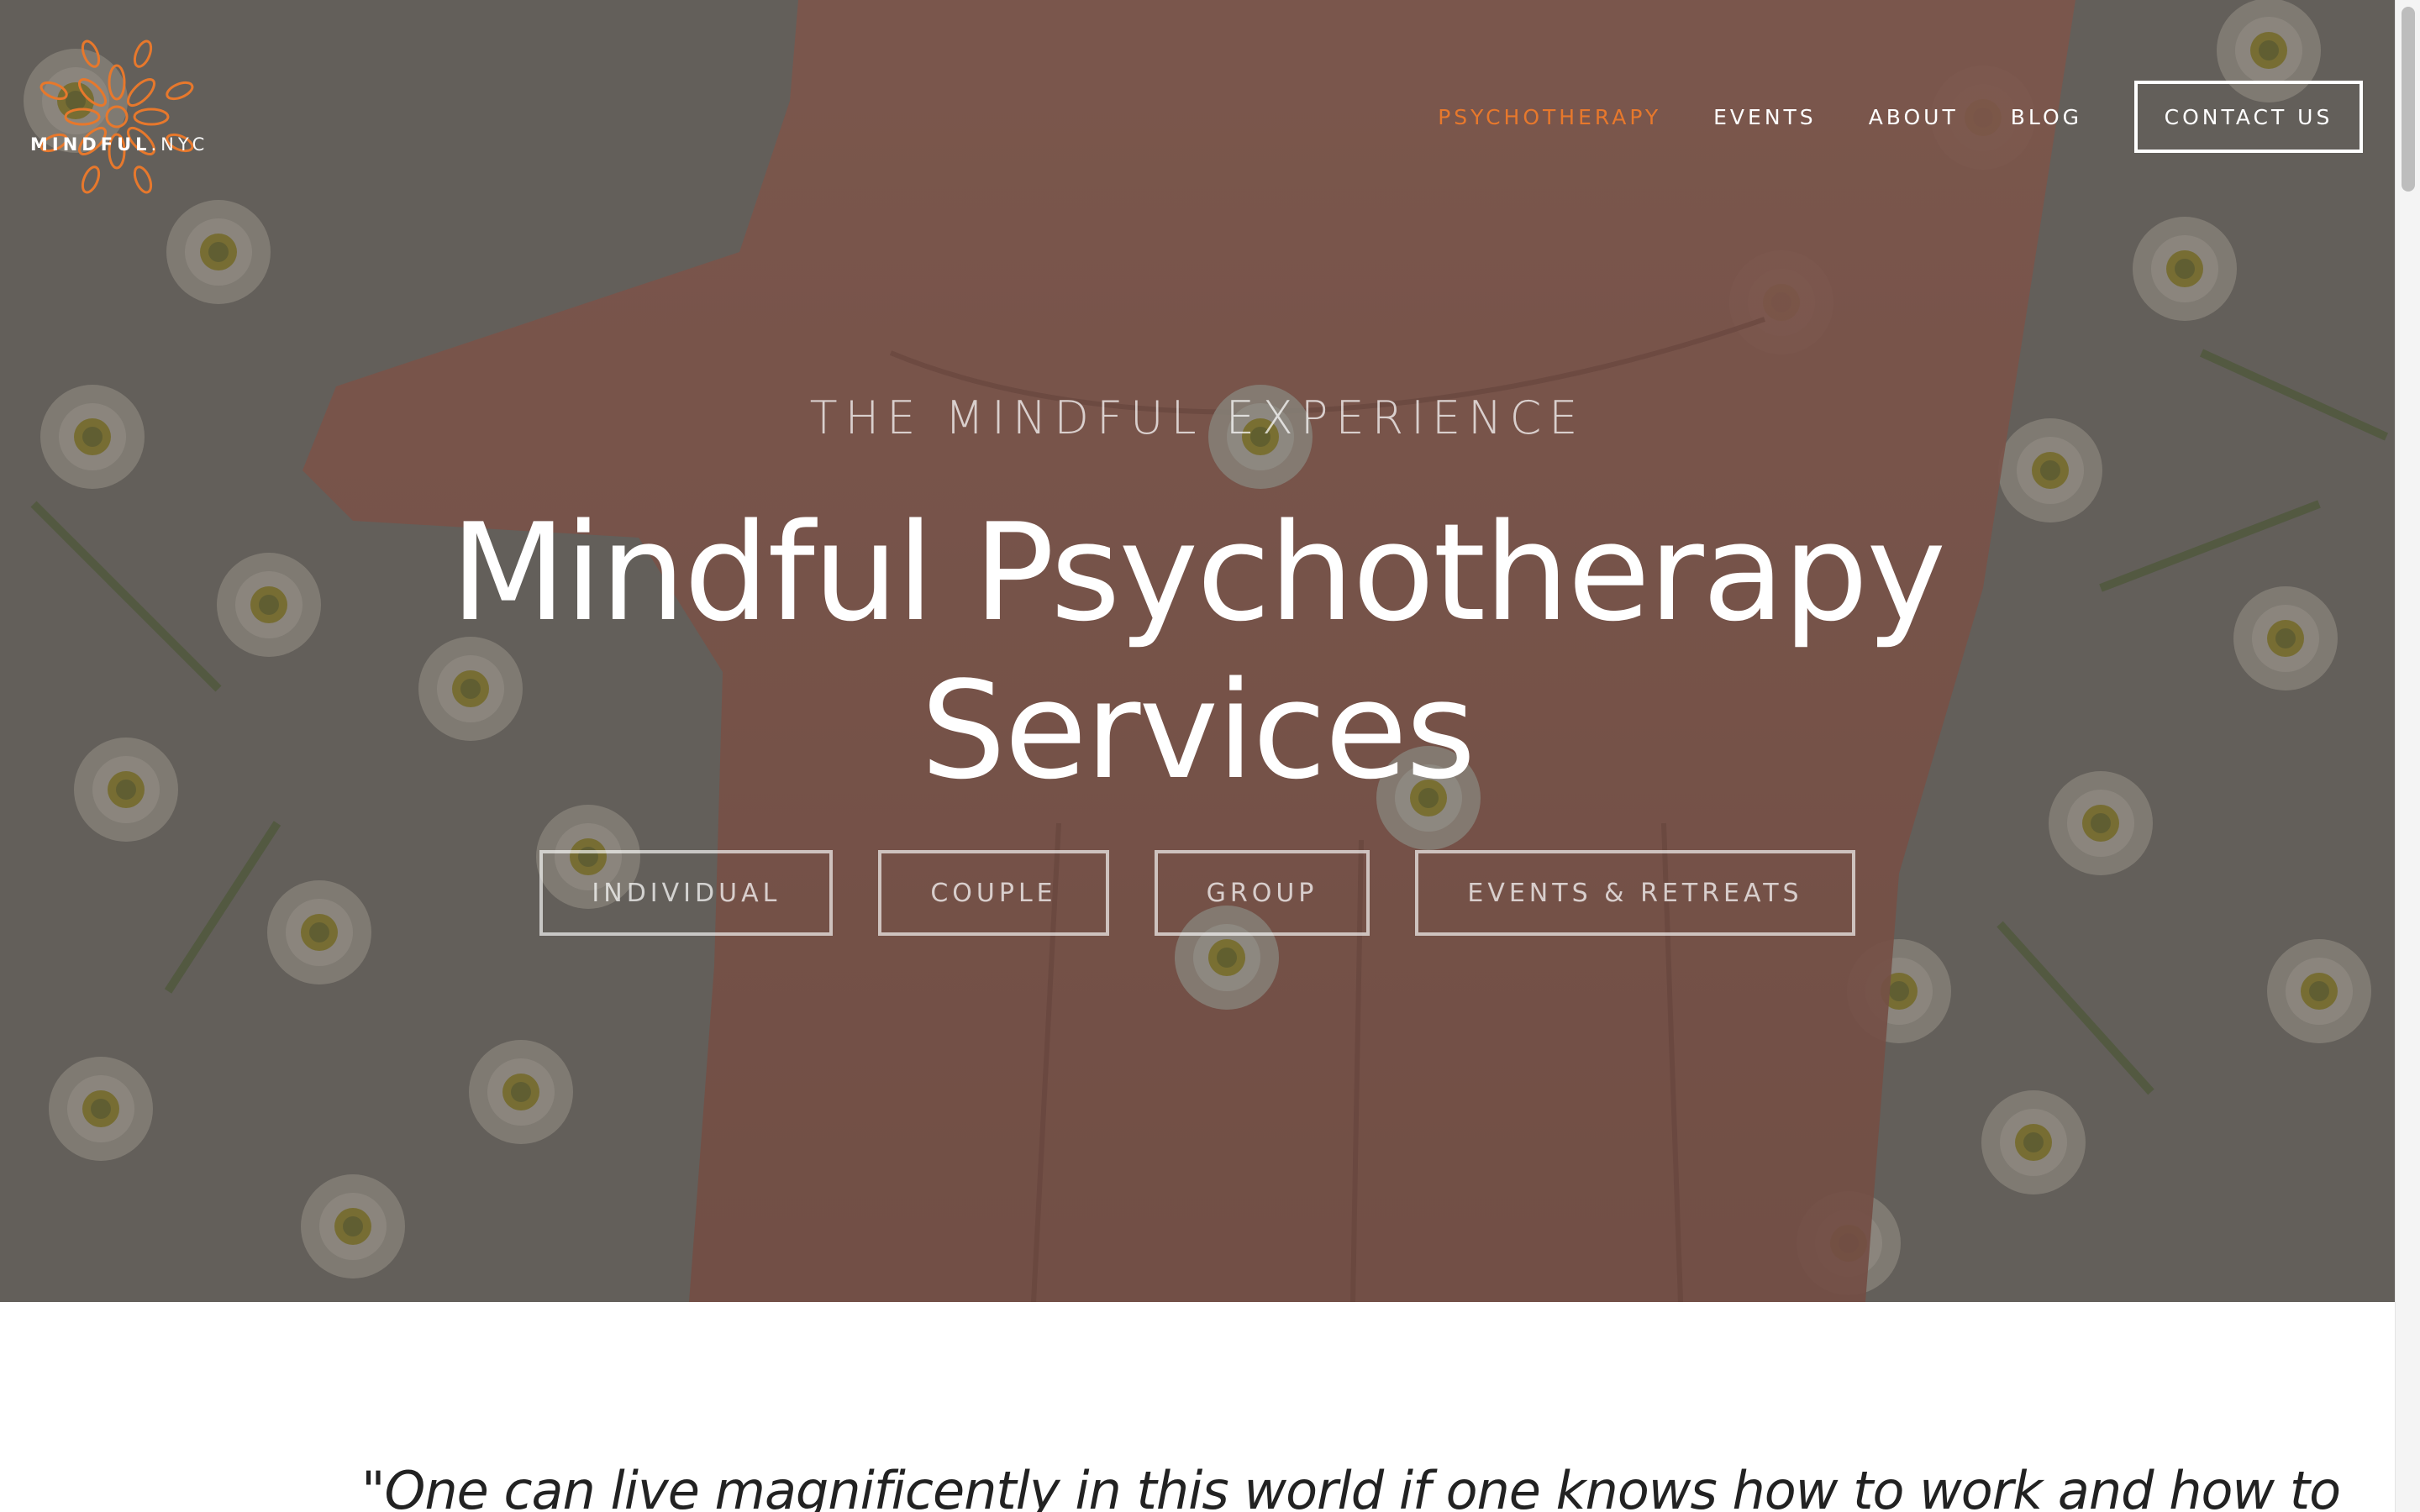 Image resolution: width=2420 pixels, height=1512 pixels. Describe the element at coordinates (180, 144) in the screenshot. I see `brand-domain: .NYC` at that location.